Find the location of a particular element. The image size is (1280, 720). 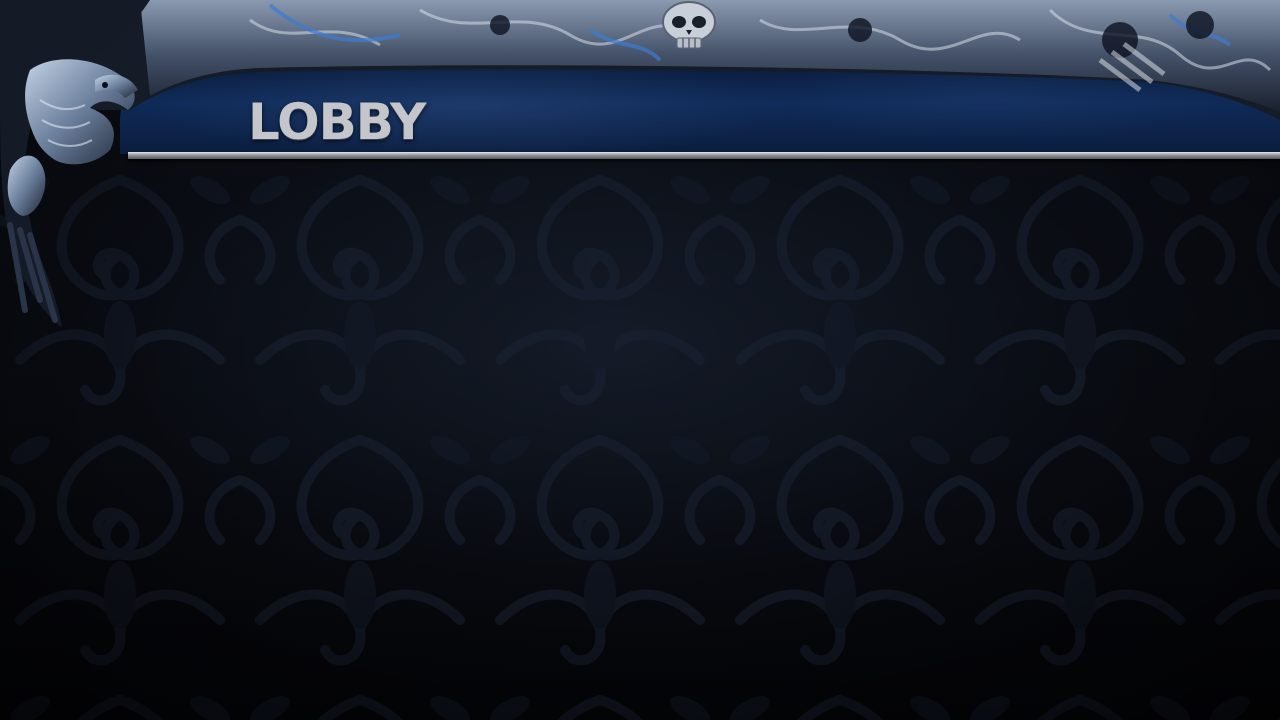

page-title: LOBBY is located at coordinates (337, 122).